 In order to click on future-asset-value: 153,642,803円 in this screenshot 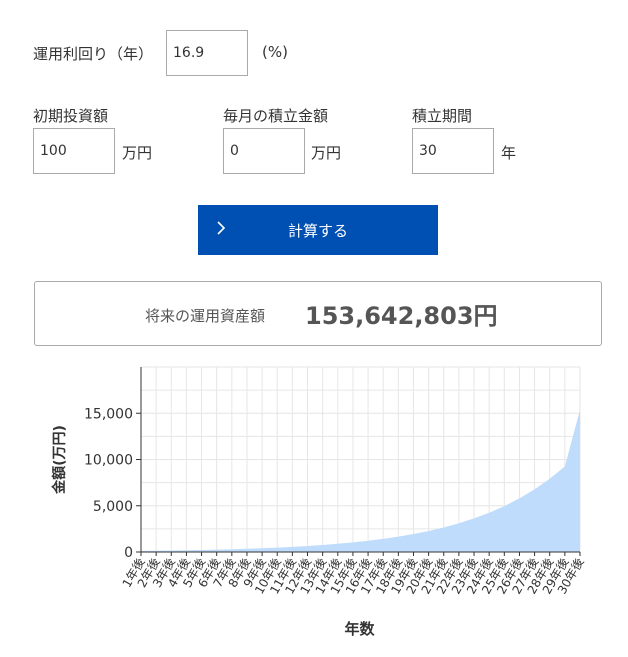, I will do `click(401, 316)`.